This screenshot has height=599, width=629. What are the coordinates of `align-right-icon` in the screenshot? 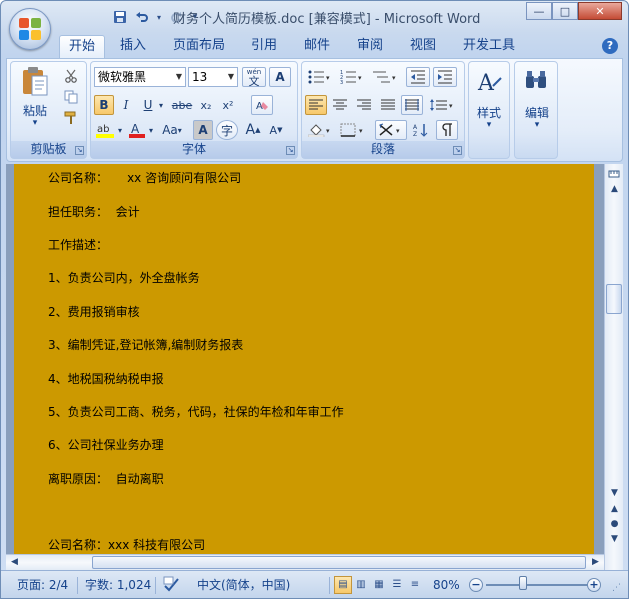 It's located at (364, 105).